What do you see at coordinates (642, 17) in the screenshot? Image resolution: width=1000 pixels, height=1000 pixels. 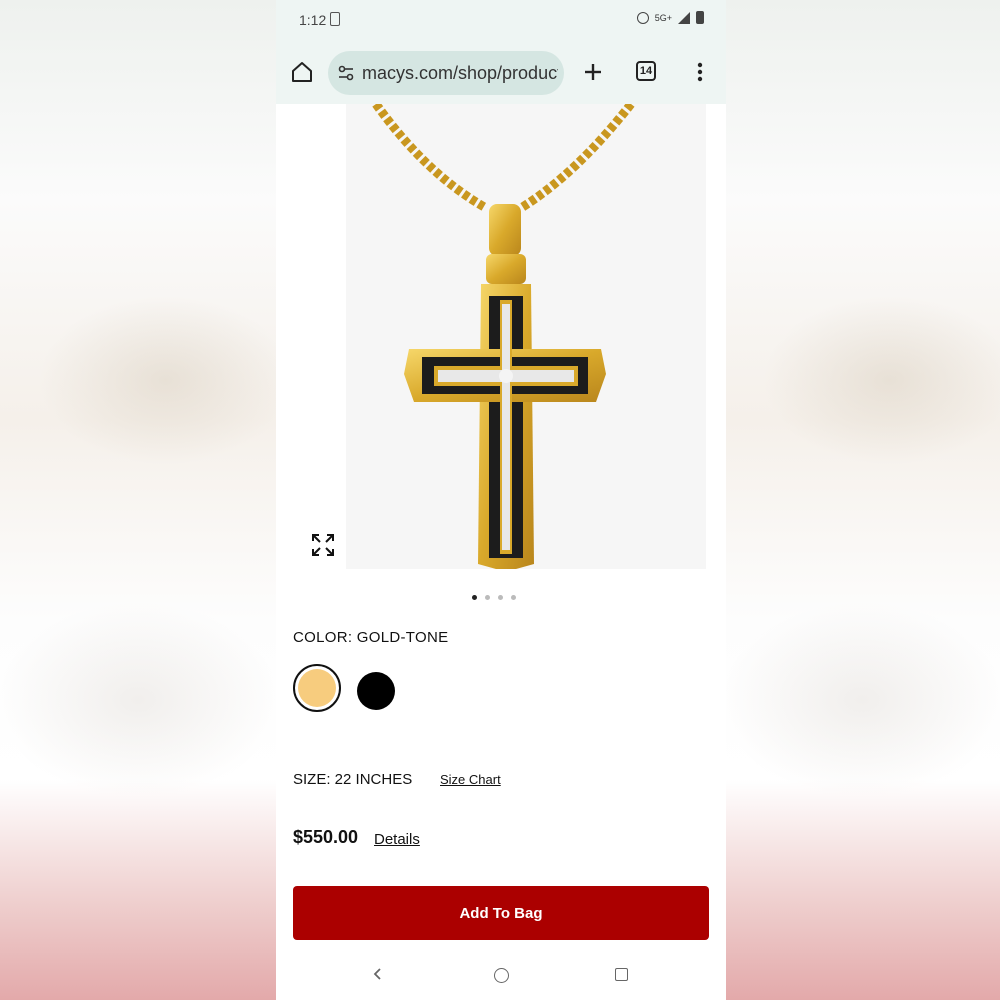 I see `alarm-icon` at bounding box center [642, 17].